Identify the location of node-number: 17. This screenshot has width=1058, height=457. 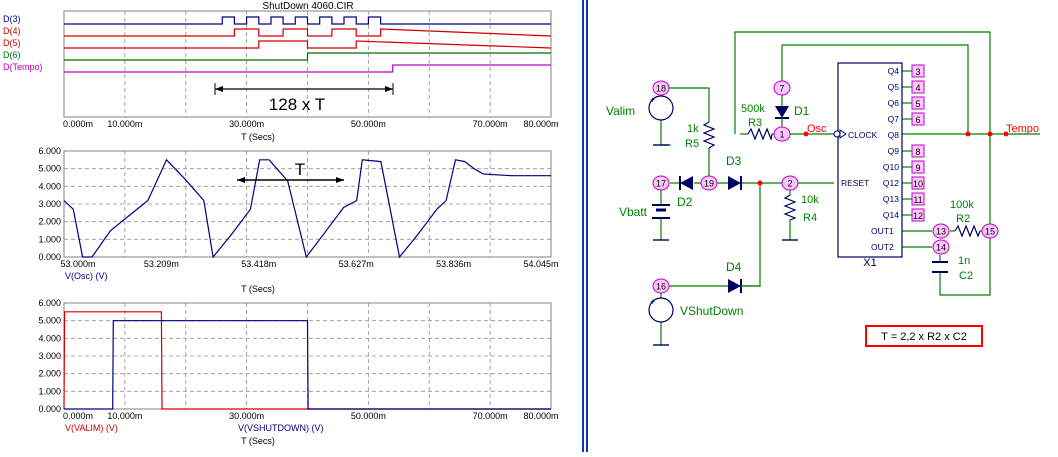
(661, 184).